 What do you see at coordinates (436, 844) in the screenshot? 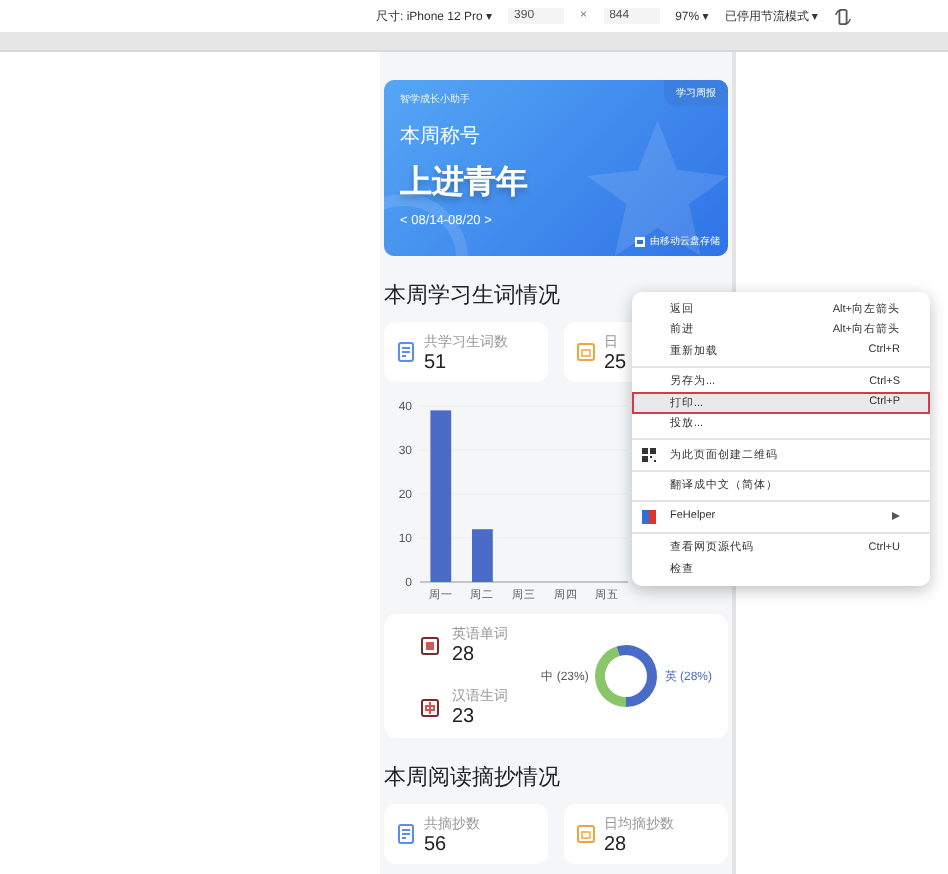
I see `stat-value: 56` at bounding box center [436, 844].